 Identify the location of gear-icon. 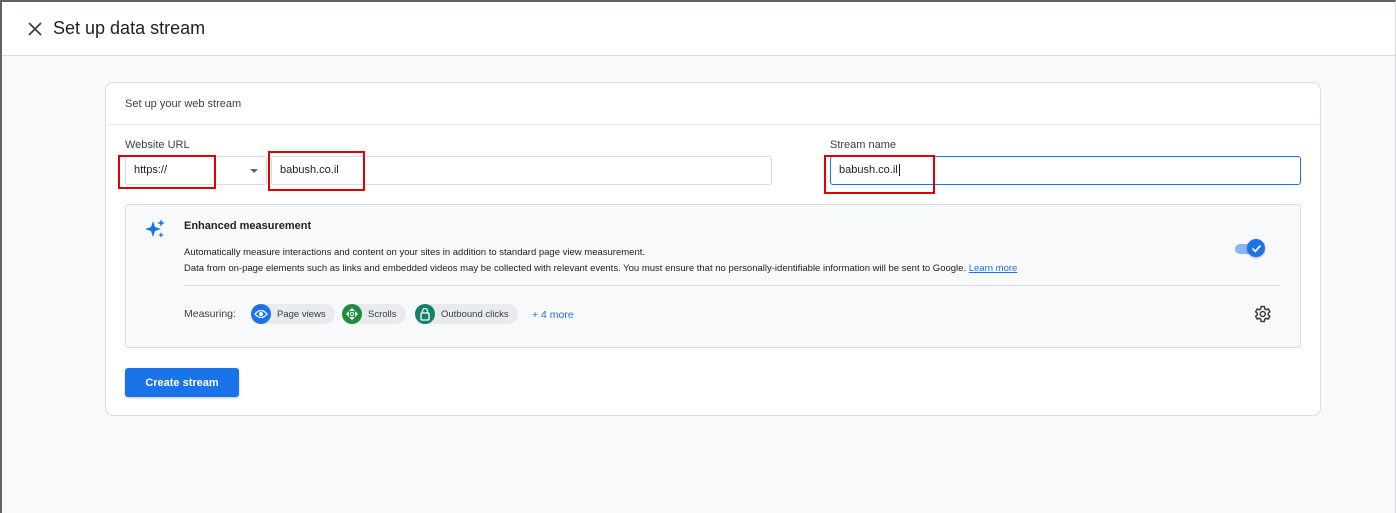
(1262, 314).